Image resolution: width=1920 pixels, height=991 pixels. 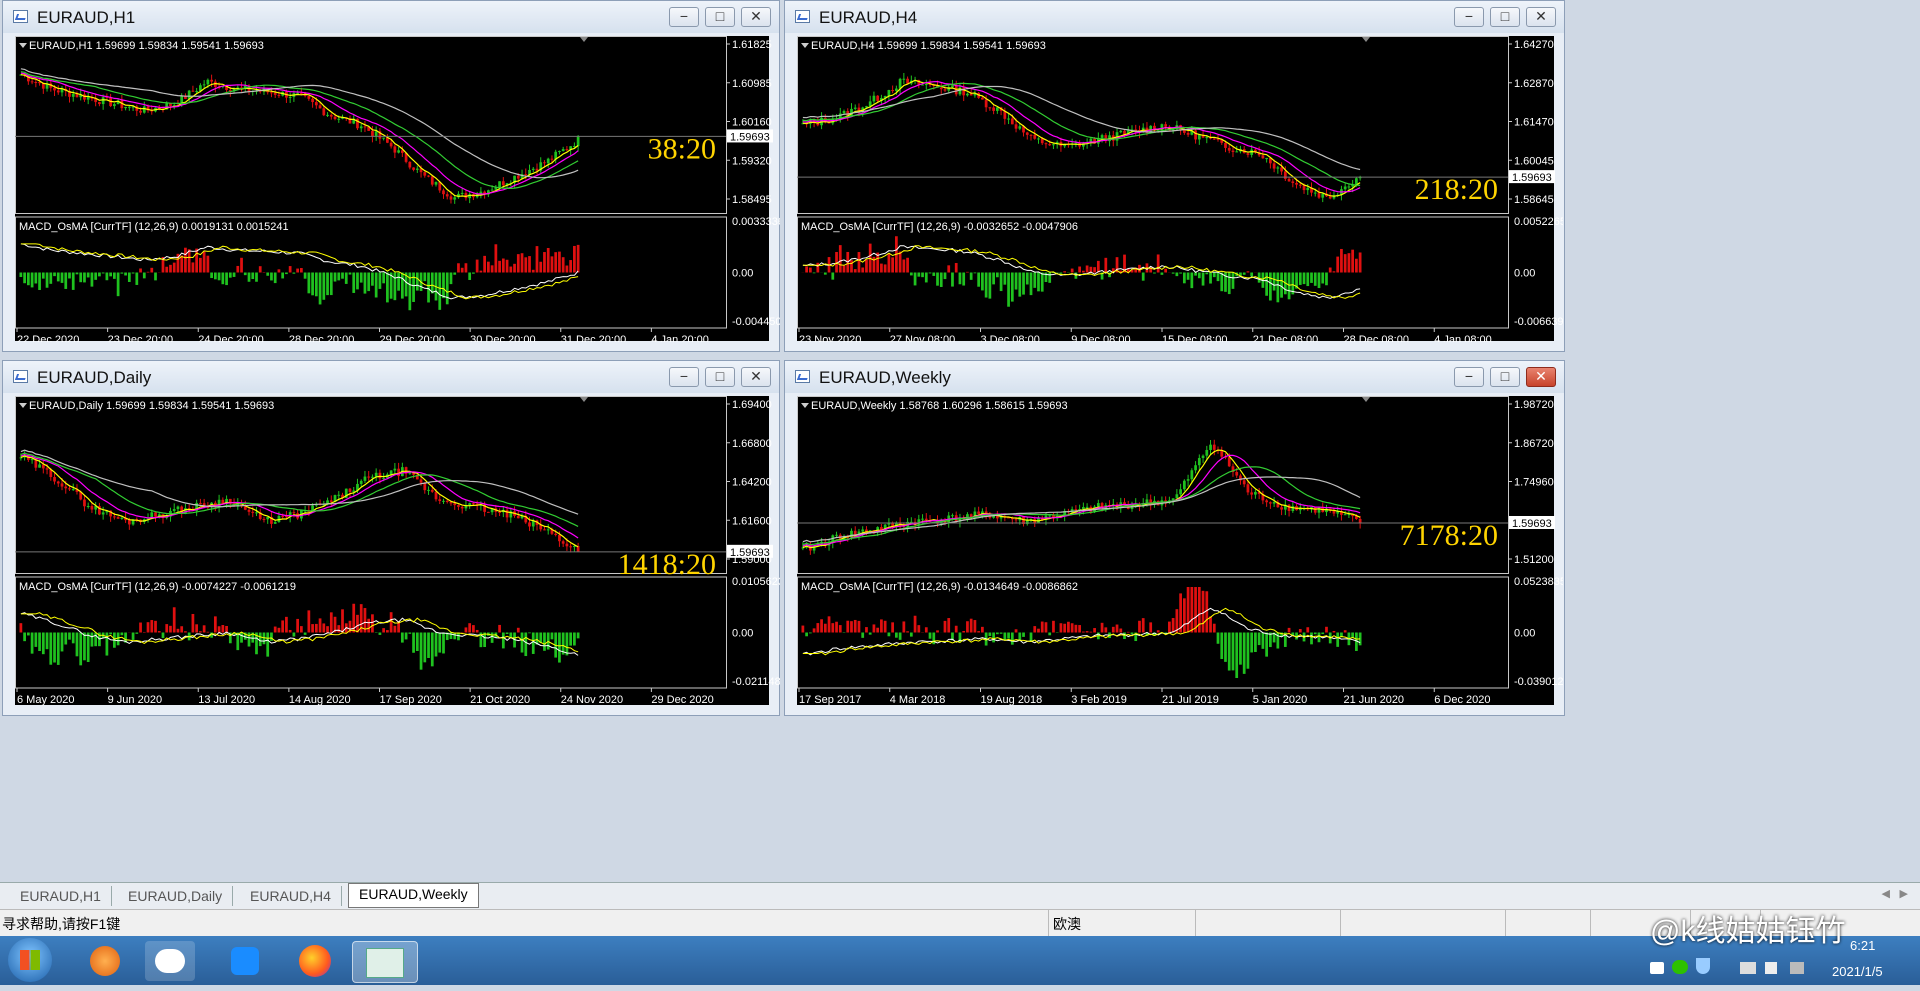 What do you see at coordinates (245, 961) in the screenshot?
I see `taskbar-app-notes` at bounding box center [245, 961].